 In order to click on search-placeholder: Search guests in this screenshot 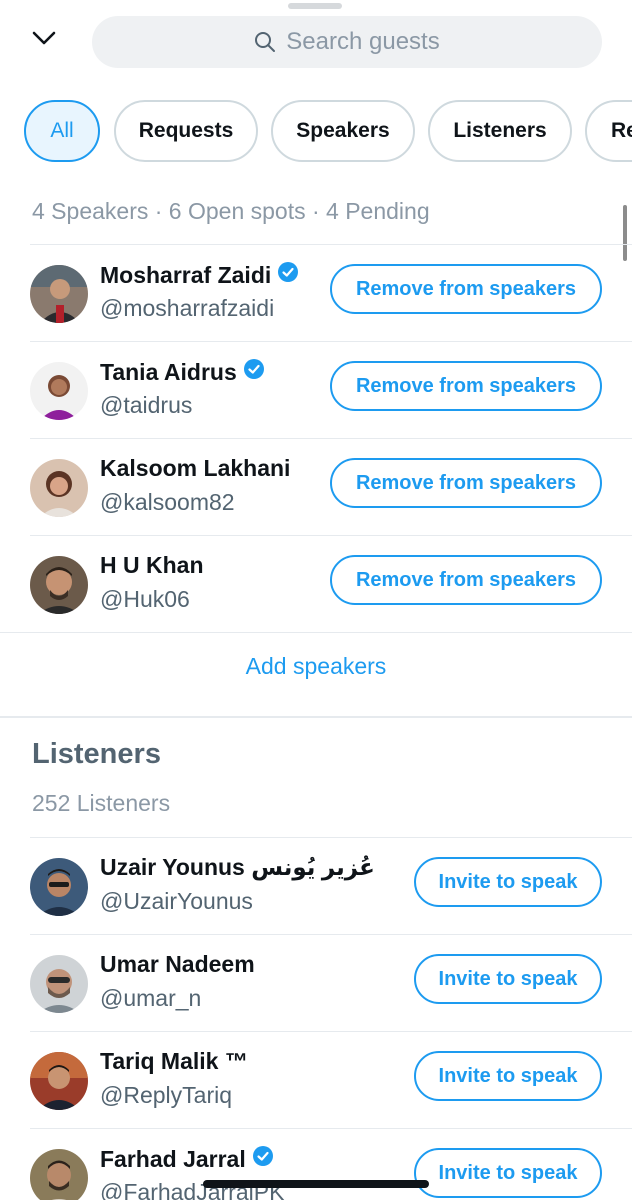, I will do `click(363, 41)`.